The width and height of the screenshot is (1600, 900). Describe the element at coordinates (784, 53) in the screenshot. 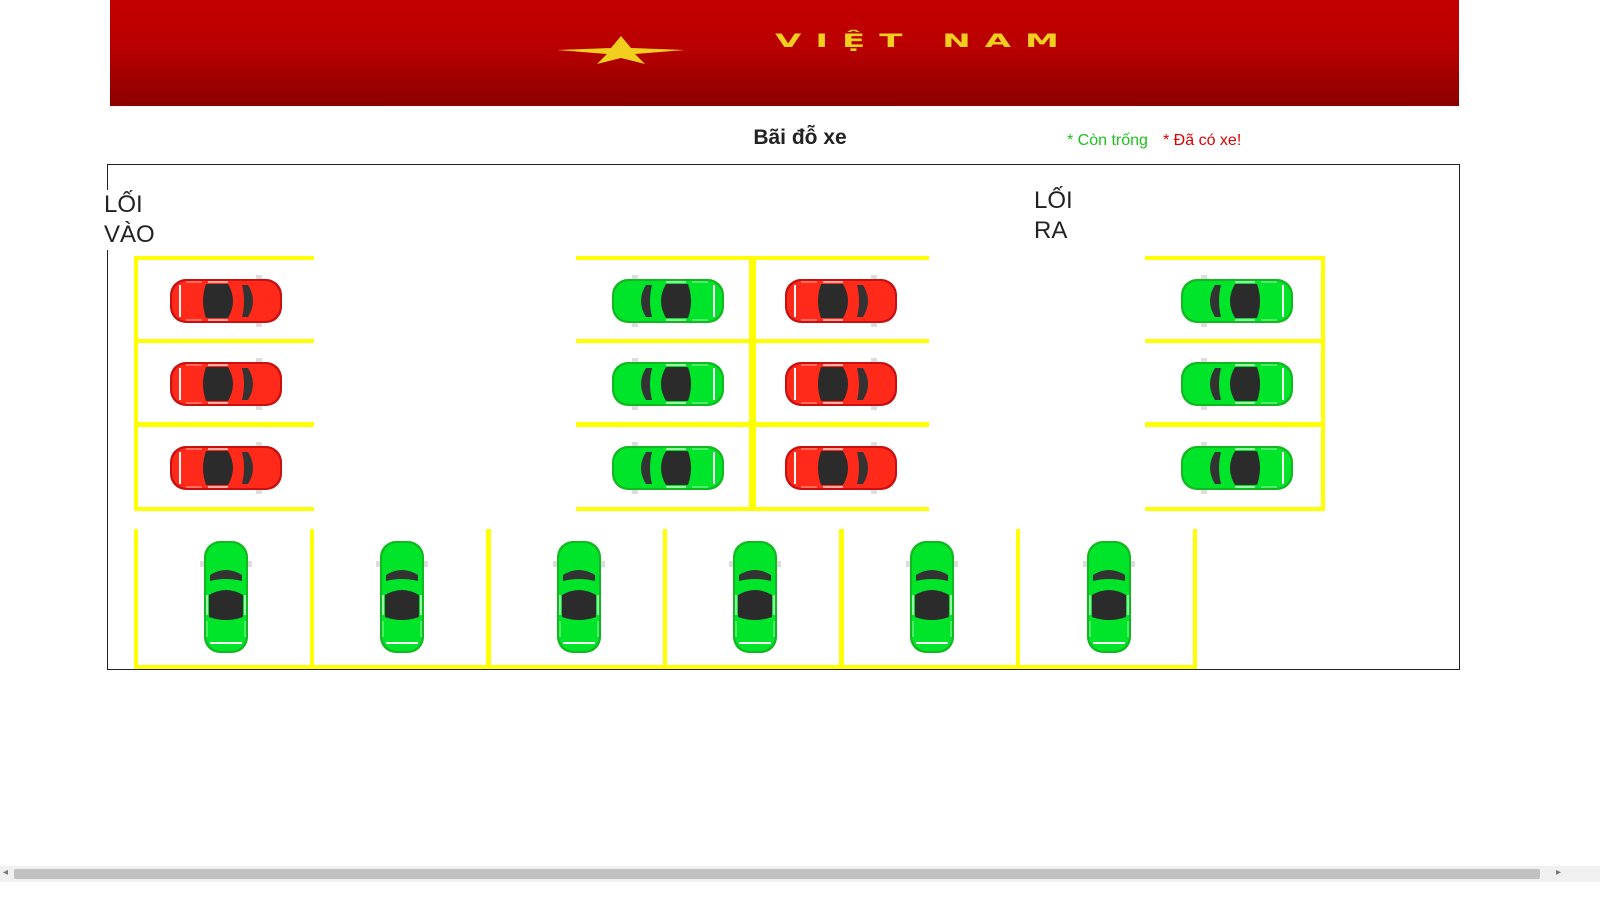

I see `header-banner: VIỆT NAM` at that location.